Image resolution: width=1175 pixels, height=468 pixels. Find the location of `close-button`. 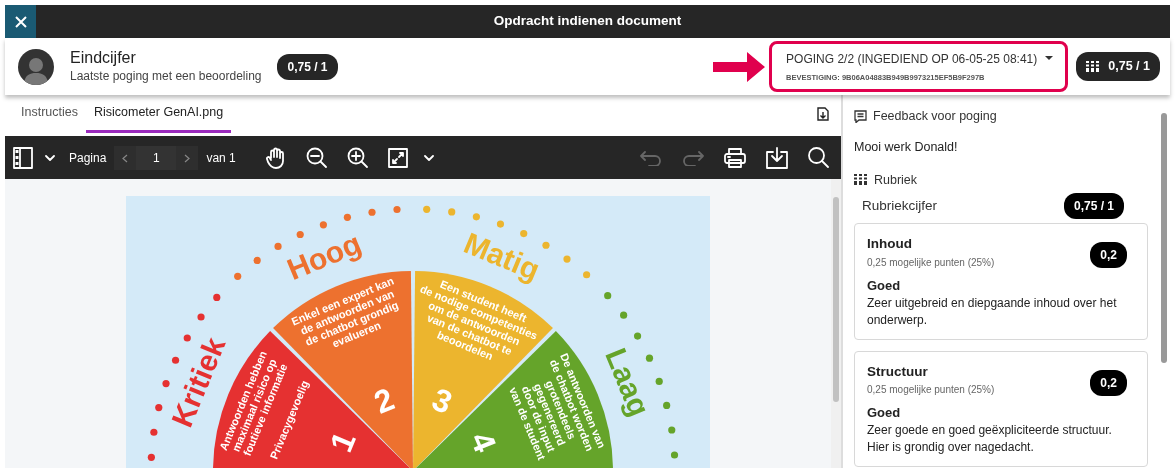

close-button is located at coordinates (20, 21).